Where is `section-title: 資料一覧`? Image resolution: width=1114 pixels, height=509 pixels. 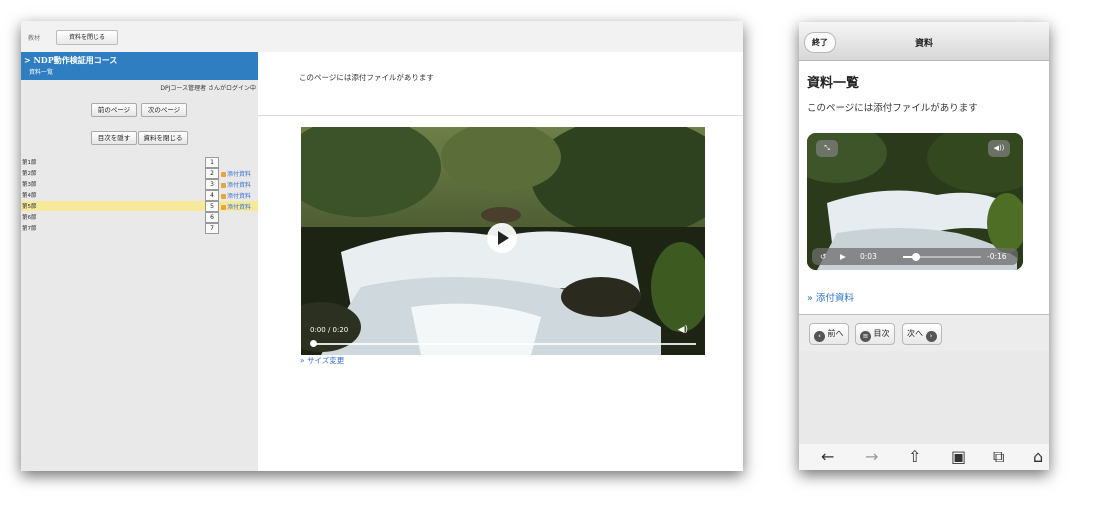 section-title: 資料一覧 is located at coordinates (41, 72).